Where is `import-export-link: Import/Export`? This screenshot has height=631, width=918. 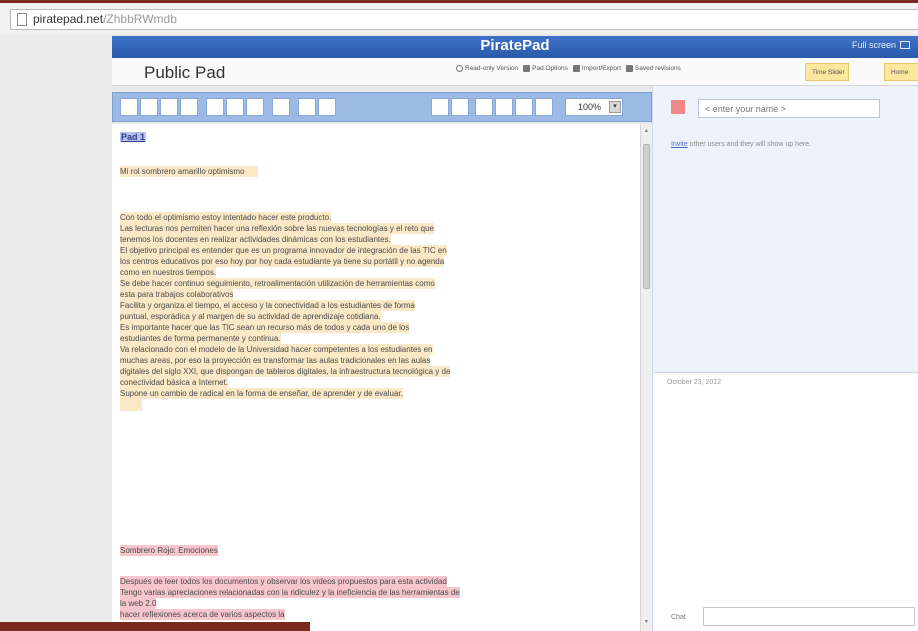 import-export-link: Import/Export is located at coordinates (596, 68).